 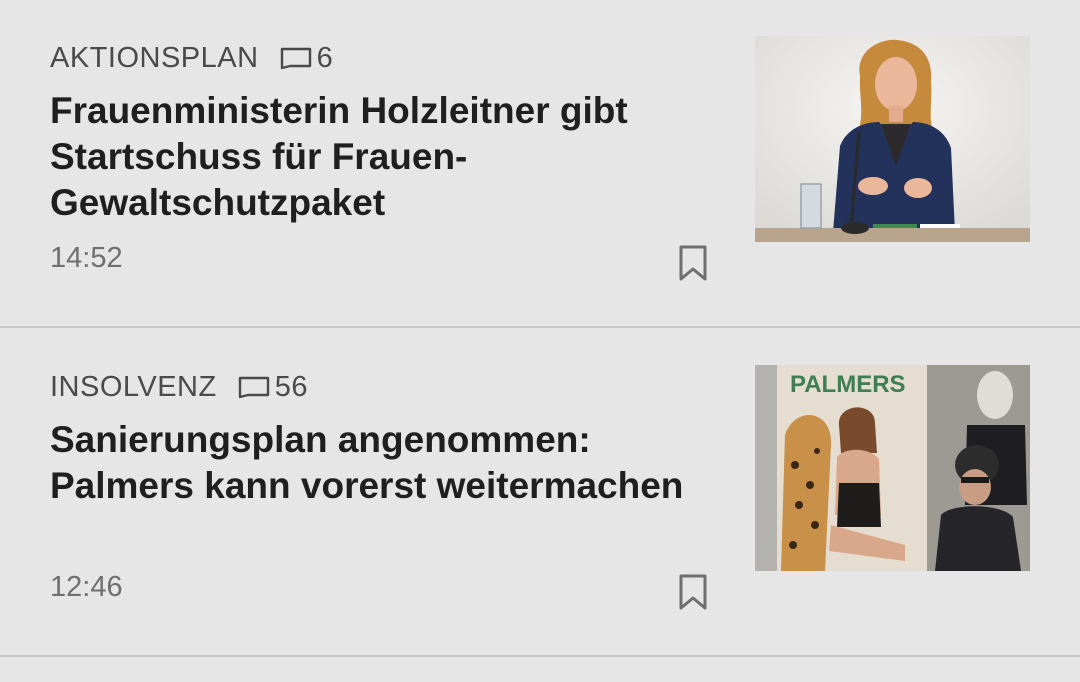 I want to click on article-meta: AKTIONSPLAN 6, so click(x=191, y=58).